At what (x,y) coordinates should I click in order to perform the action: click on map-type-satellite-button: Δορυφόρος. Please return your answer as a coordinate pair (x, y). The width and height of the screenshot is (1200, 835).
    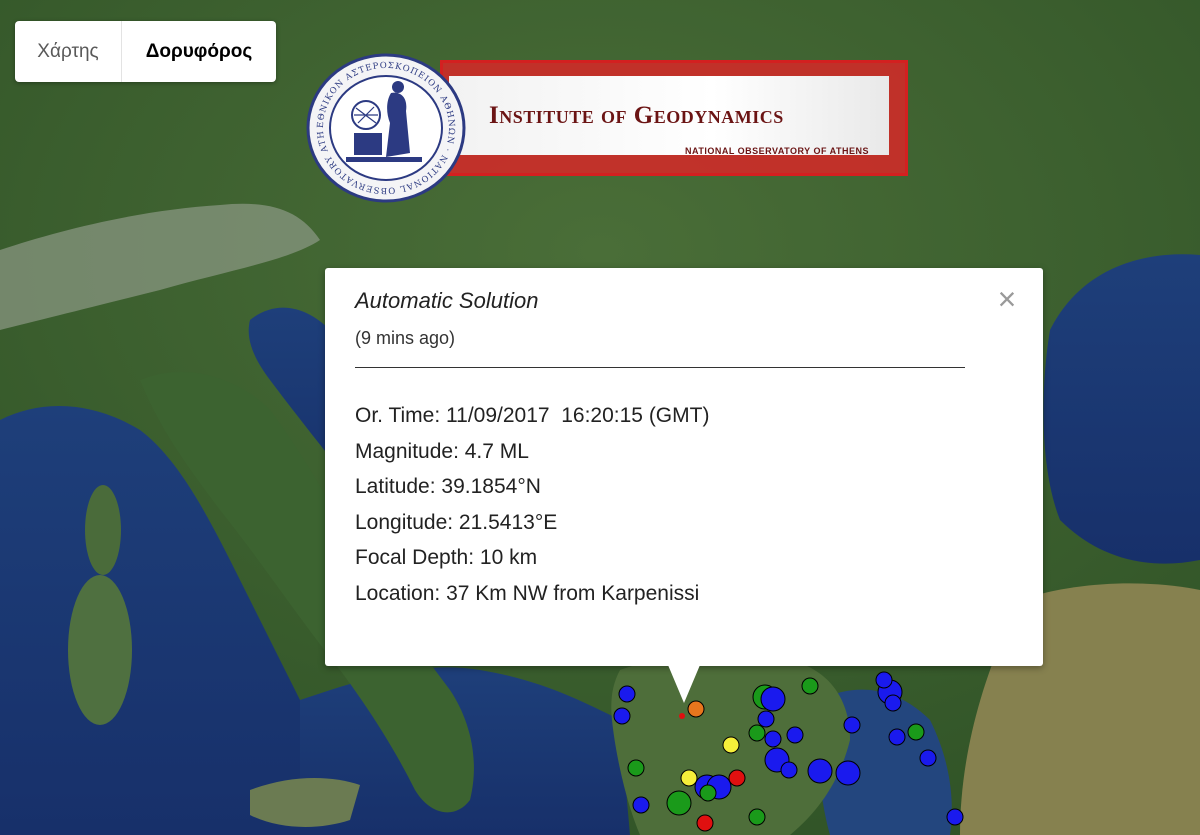
    Looking at the image, I should click on (199, 51).